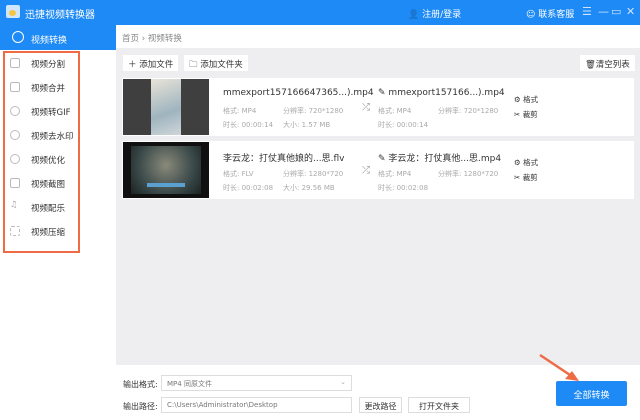  Describe the element at coordinates (140, 384) in the screenshot. I see `output-format-label: 输出格式:` at that location.